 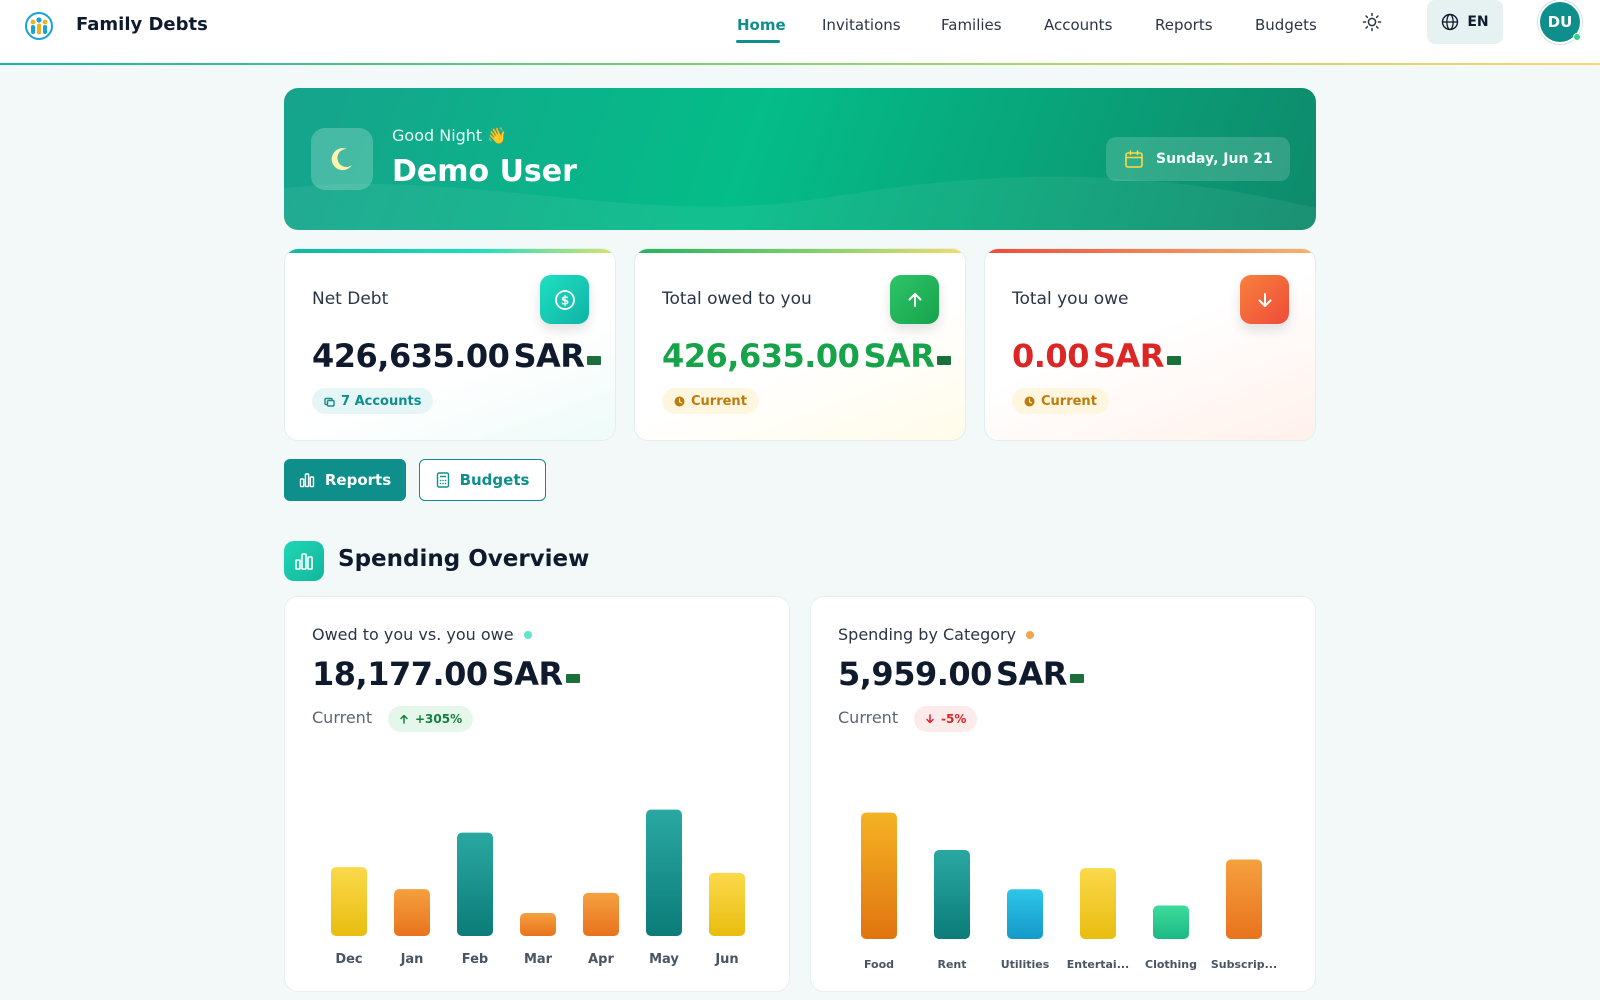 What do you see at coordinates (304, 561) in the screenshot?
I see `spending-overview-icon` at bounding box center [304, 561].